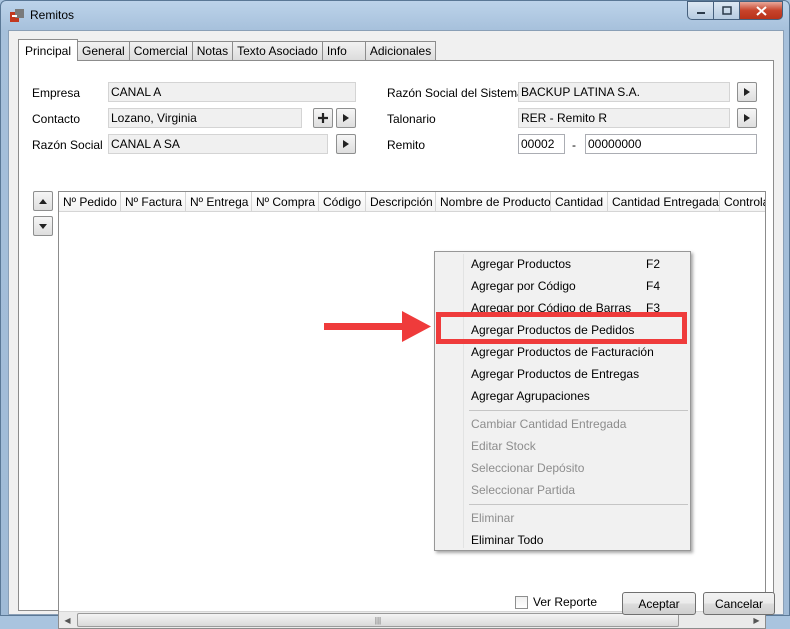 The height and width of the screenshot is (629, 790). I want to click on checkbox-box, so click(521, 602).